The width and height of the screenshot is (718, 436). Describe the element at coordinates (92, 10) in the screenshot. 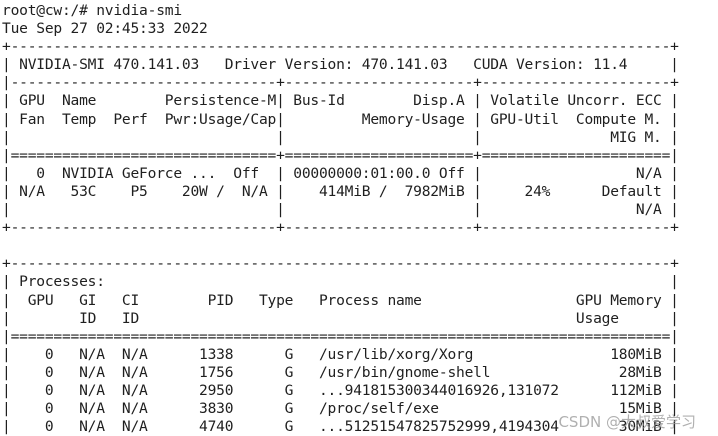

I see `command-prompt-line: root@cw:/# nvidia-smi` at that location.